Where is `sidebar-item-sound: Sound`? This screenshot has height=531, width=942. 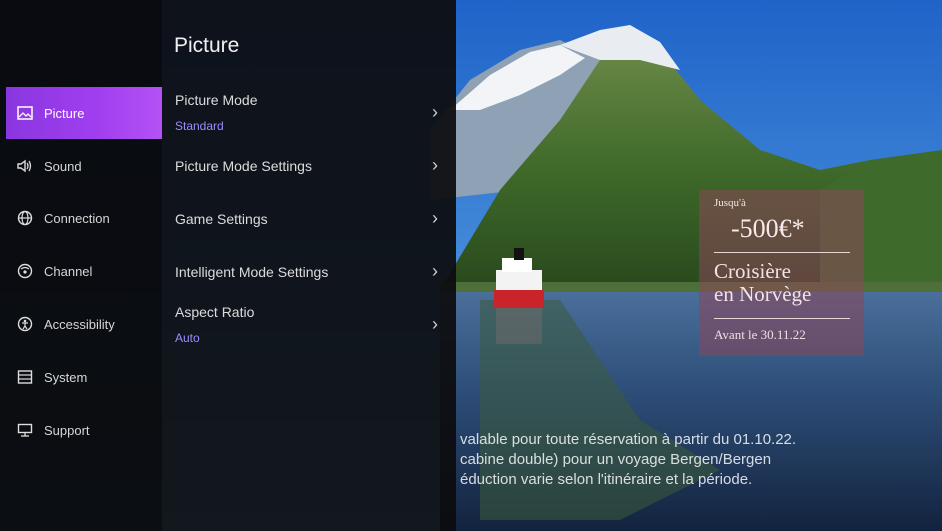 sidebar-item-sound: Sound is located at coordinates (84, 166).